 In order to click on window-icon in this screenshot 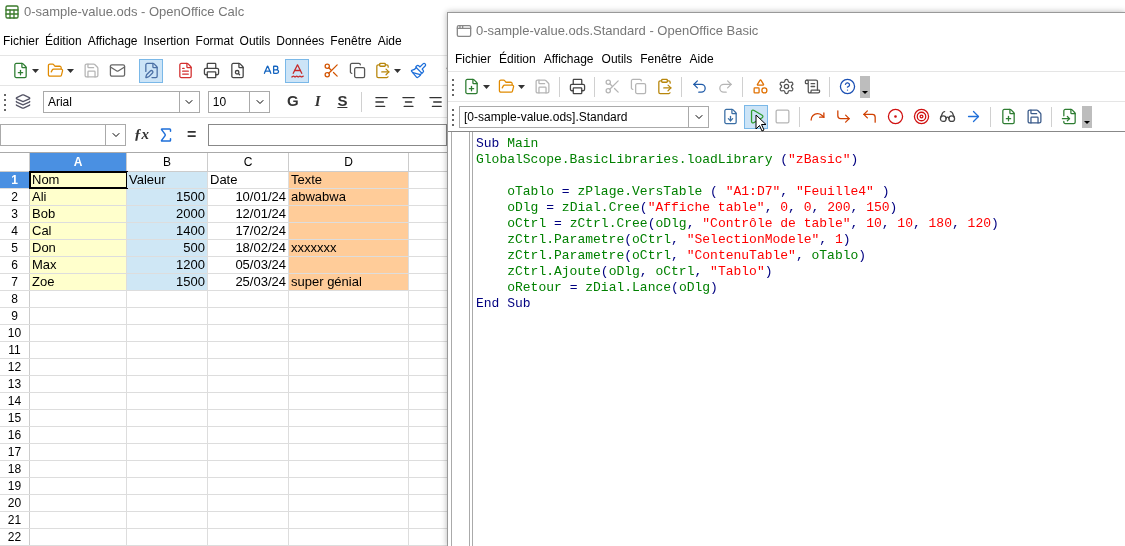, I will do `click(464, 31)`.